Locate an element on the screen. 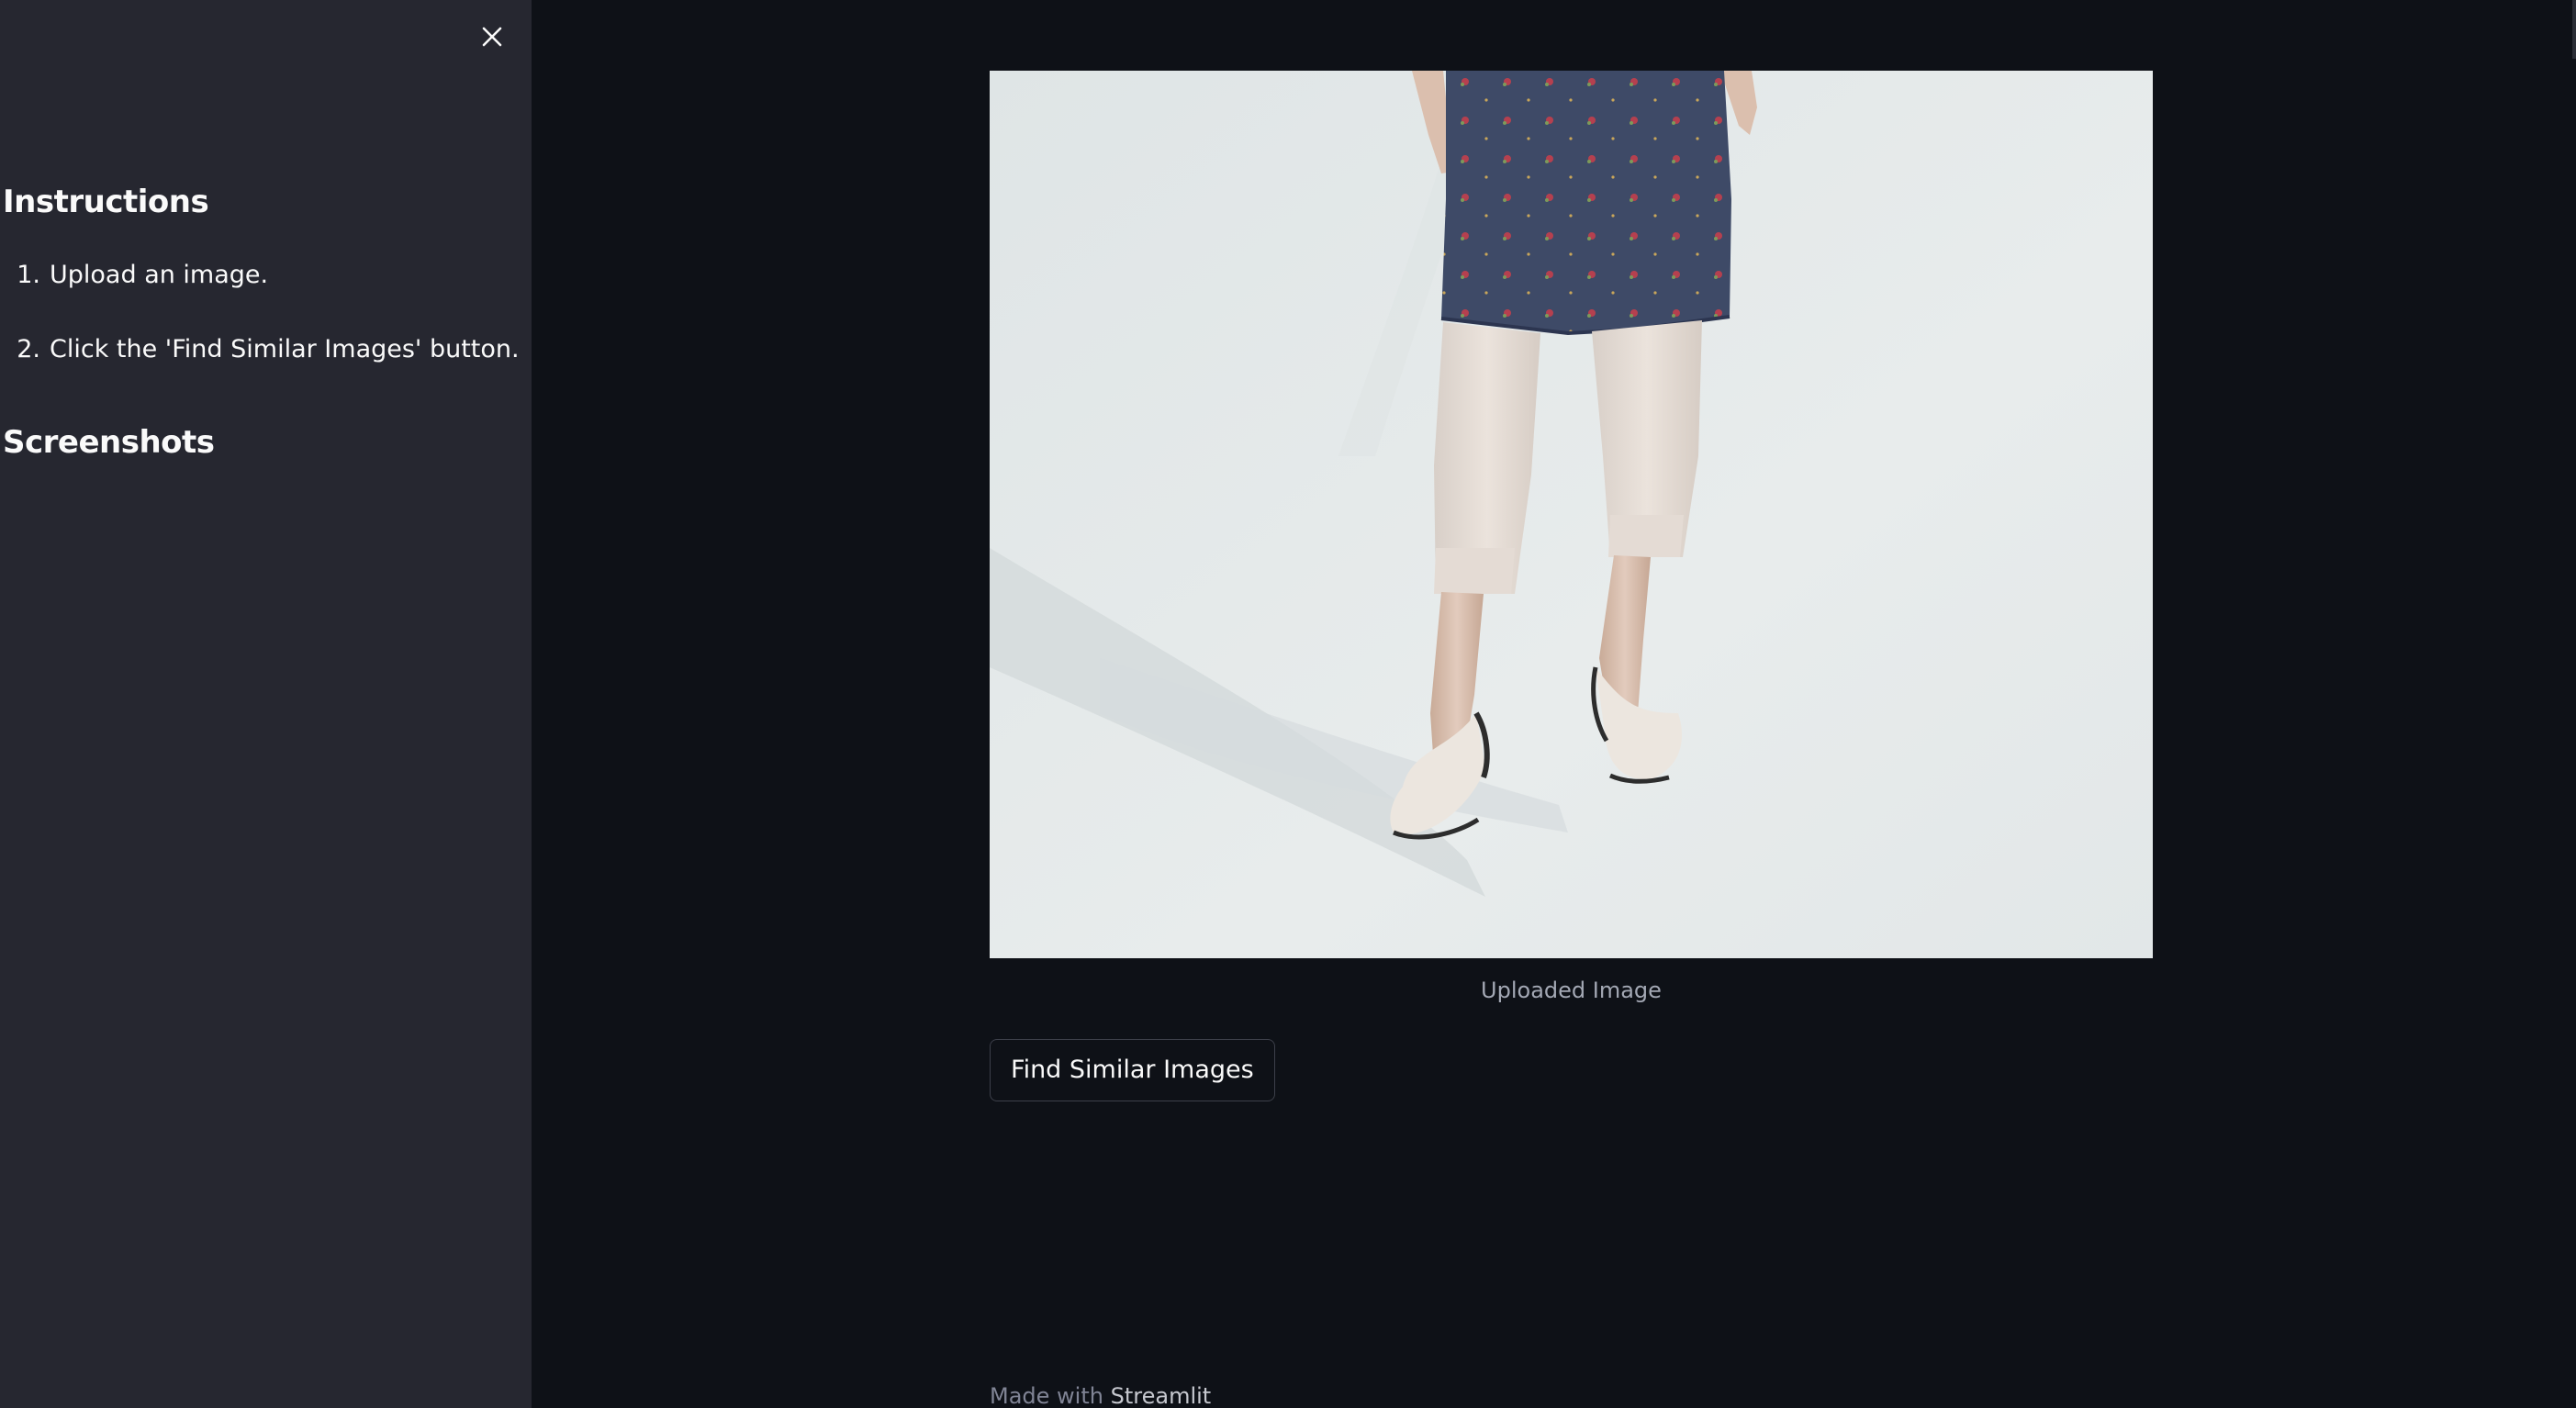 The image size is (2576, 1408). footer: Made with Streamlit is located at coordinates (1100, 1394).